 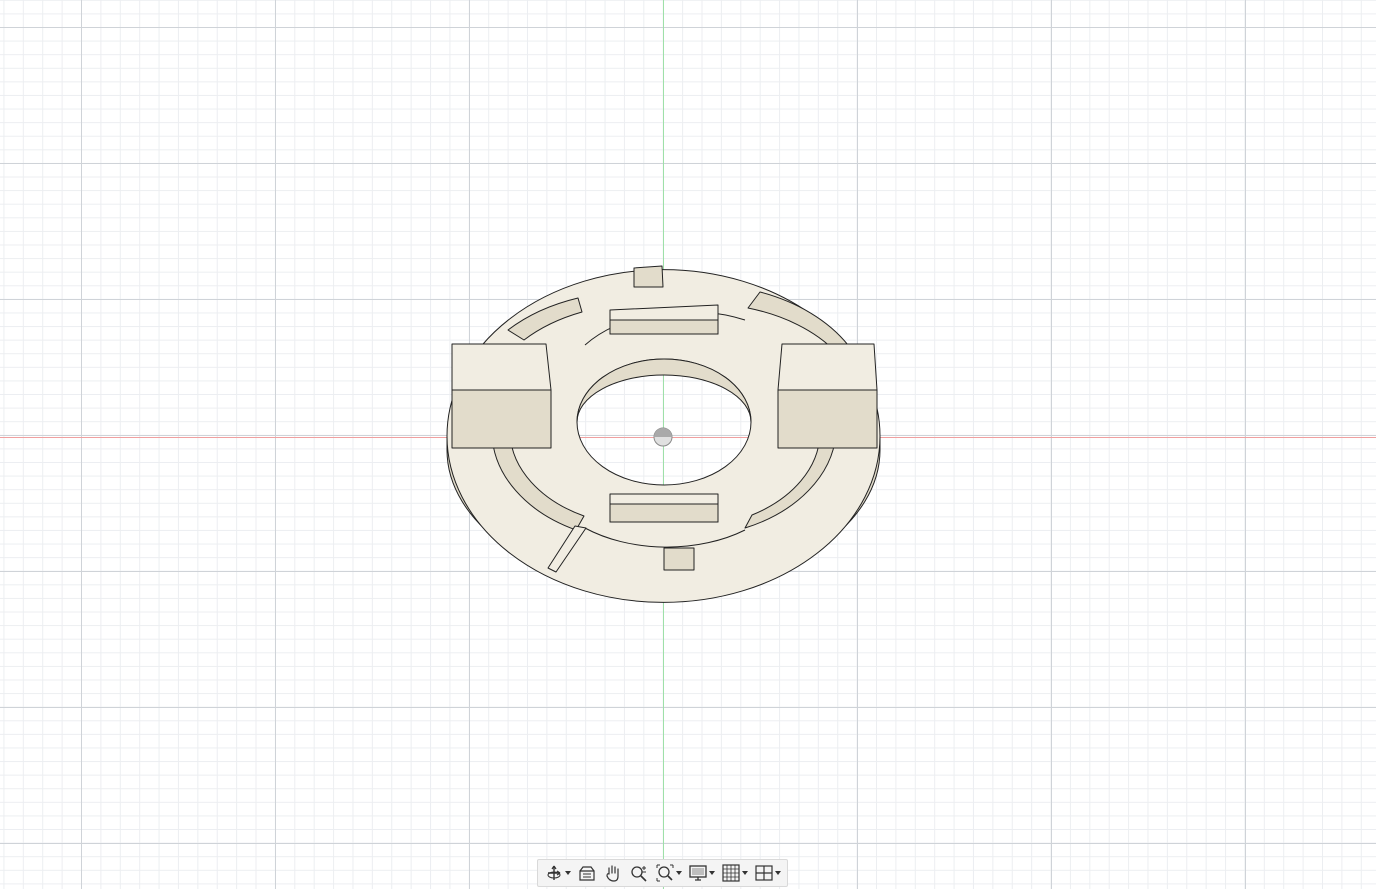 I want to click on grid-snaps-button, so click(x=734, y=873).